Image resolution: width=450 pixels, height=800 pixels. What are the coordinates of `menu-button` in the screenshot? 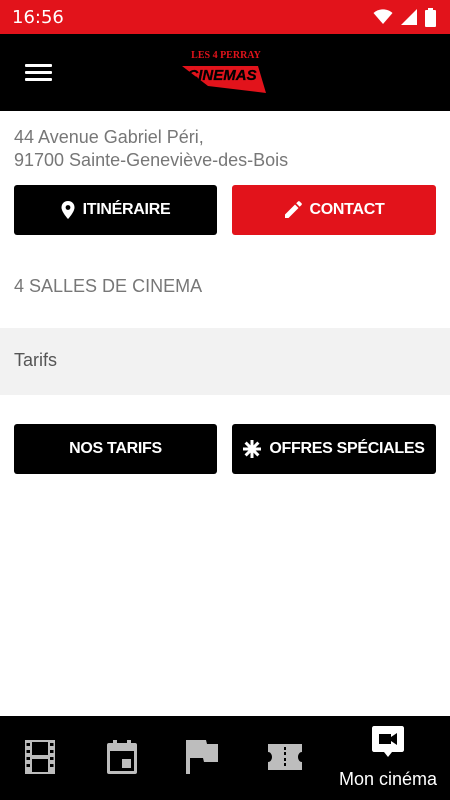 It's located at (39, 73).